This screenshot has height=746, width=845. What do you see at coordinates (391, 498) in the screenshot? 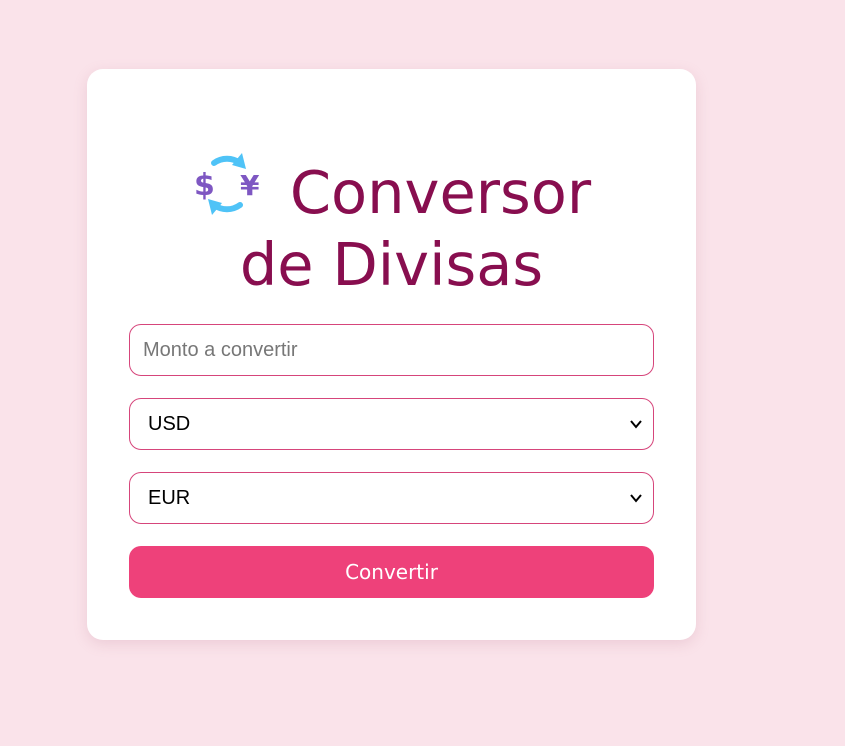
I see `to-currency-select: EUR` at bounding box center [391, 498].